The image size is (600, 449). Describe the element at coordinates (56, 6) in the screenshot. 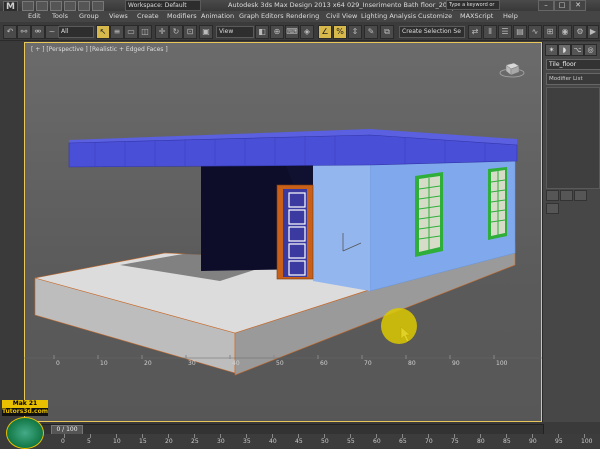

I see `save-file-icon` at that location.